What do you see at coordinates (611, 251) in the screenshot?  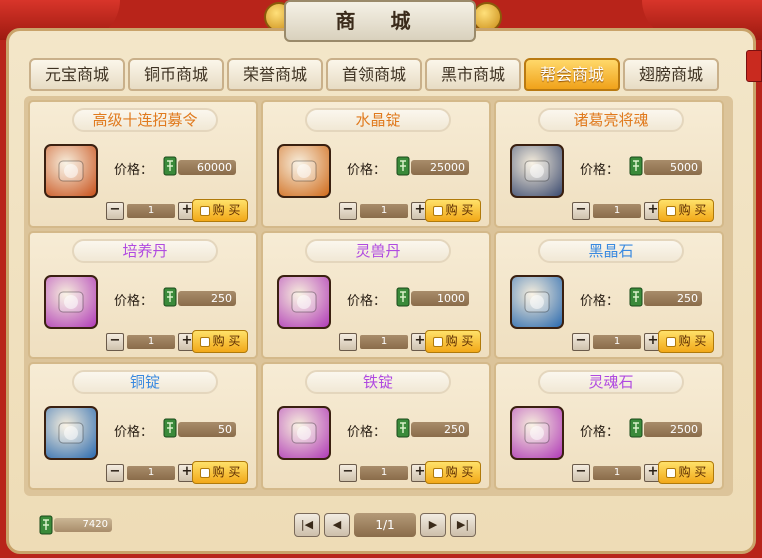 I see `item-name: 黑晶石` at bounding box center [611, 251].